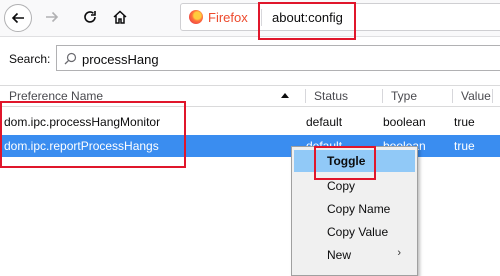 The width and height of the screenshot is (500, 276). What do you see at coordinates (404, 96) in the screenshot?
I see `column-header-type: Type` at bounding box center [404, 96].